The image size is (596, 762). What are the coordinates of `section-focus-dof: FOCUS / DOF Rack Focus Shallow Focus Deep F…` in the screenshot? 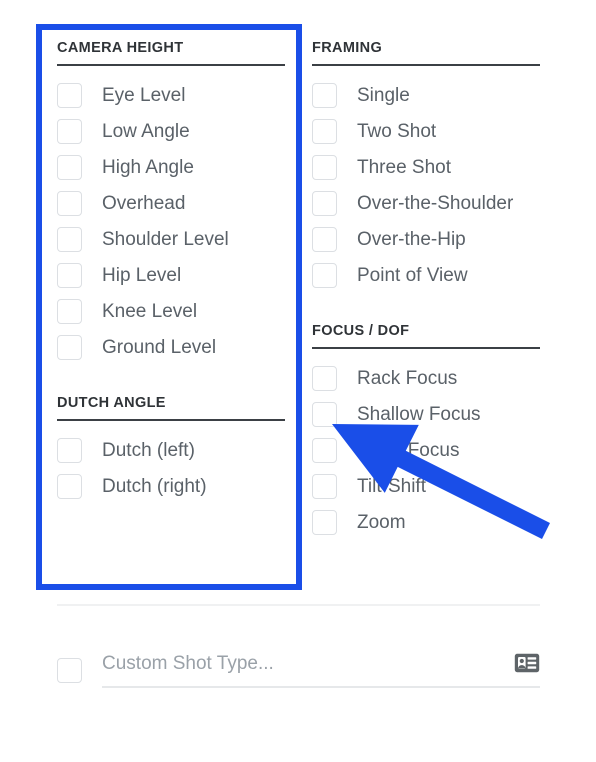 It's located at (432, 431).